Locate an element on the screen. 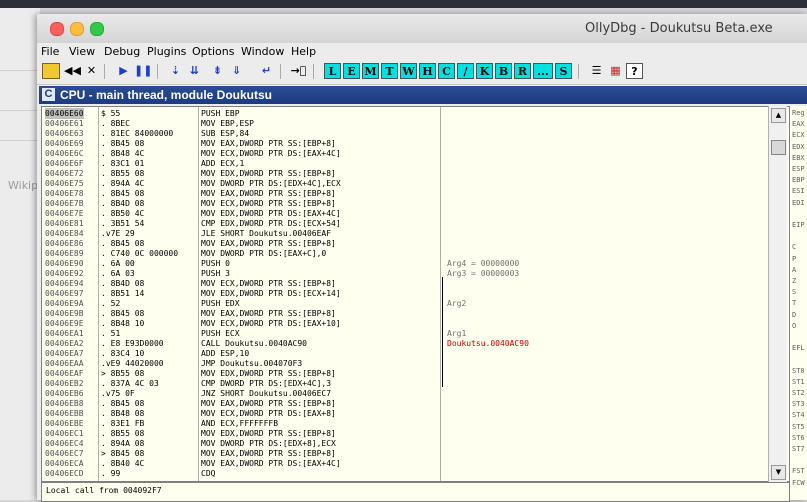 The width and height of the screenshot is (807, 502). log-window-button: L is located at coordinates (332, 71).